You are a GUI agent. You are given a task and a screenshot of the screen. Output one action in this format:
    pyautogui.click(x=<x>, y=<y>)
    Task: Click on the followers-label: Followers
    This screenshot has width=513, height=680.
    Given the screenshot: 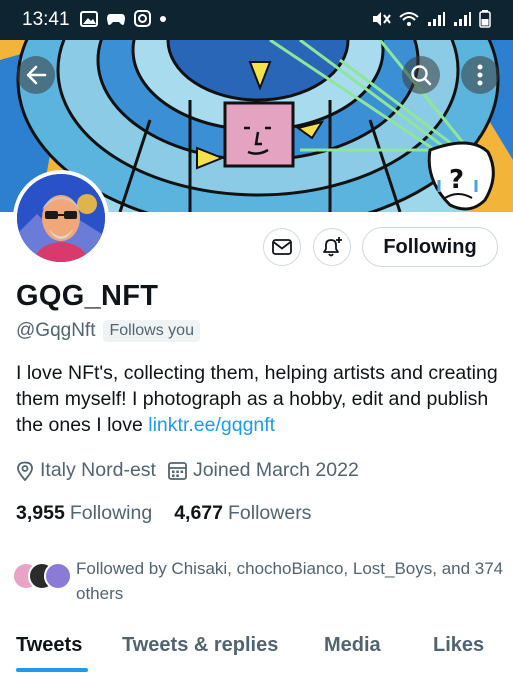 What is the action you would take?
    pyautogui.click(x=270, y=513)
    